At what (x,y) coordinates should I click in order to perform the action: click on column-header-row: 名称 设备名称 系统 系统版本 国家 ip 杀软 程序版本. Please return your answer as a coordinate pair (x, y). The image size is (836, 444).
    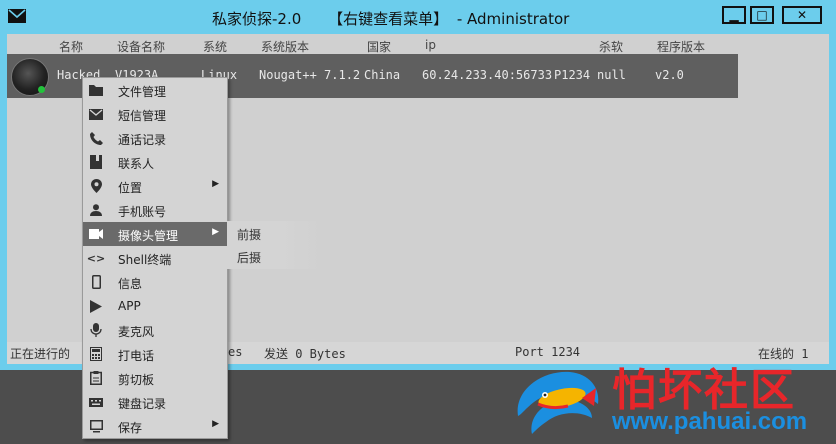
    Looking at the image, I should click on (418, 45).